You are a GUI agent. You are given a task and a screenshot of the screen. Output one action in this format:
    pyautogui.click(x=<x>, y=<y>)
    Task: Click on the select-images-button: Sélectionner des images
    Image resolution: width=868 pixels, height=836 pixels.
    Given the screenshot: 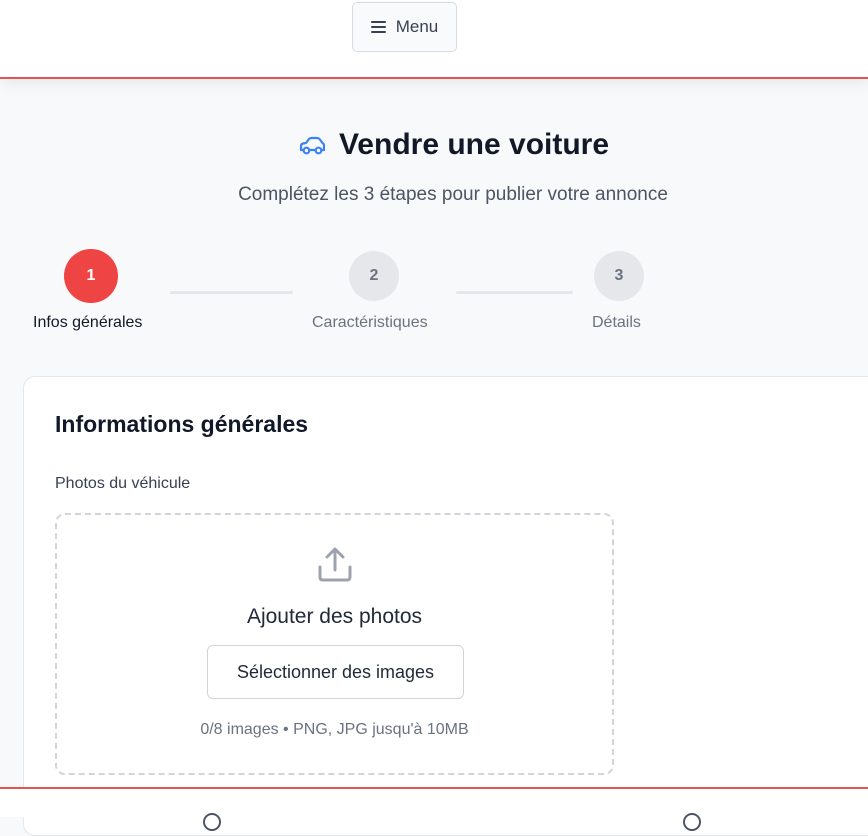 What is the action you would take?
    pyautogui.click(x=335, y=672)
    